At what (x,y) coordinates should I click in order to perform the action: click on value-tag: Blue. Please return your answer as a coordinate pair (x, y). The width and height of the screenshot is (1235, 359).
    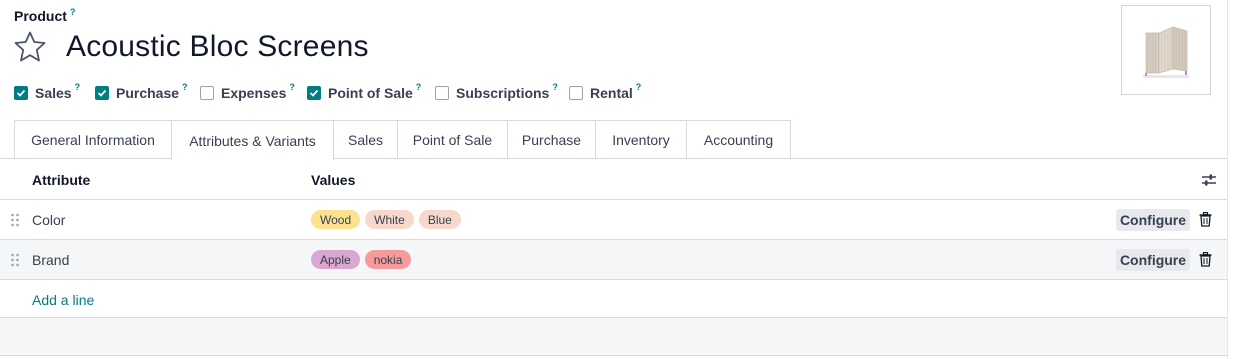
    Looking at the image, I should click on (439, 219).